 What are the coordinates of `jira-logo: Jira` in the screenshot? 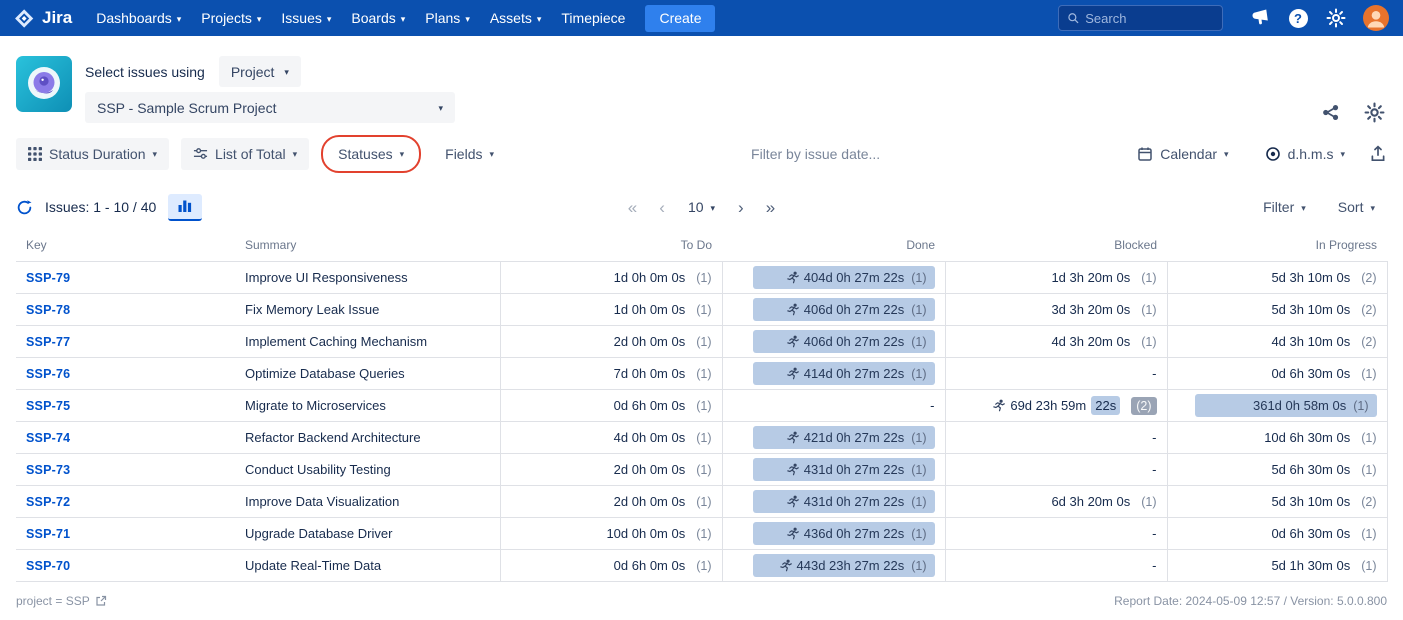 It's located at (43, 18).